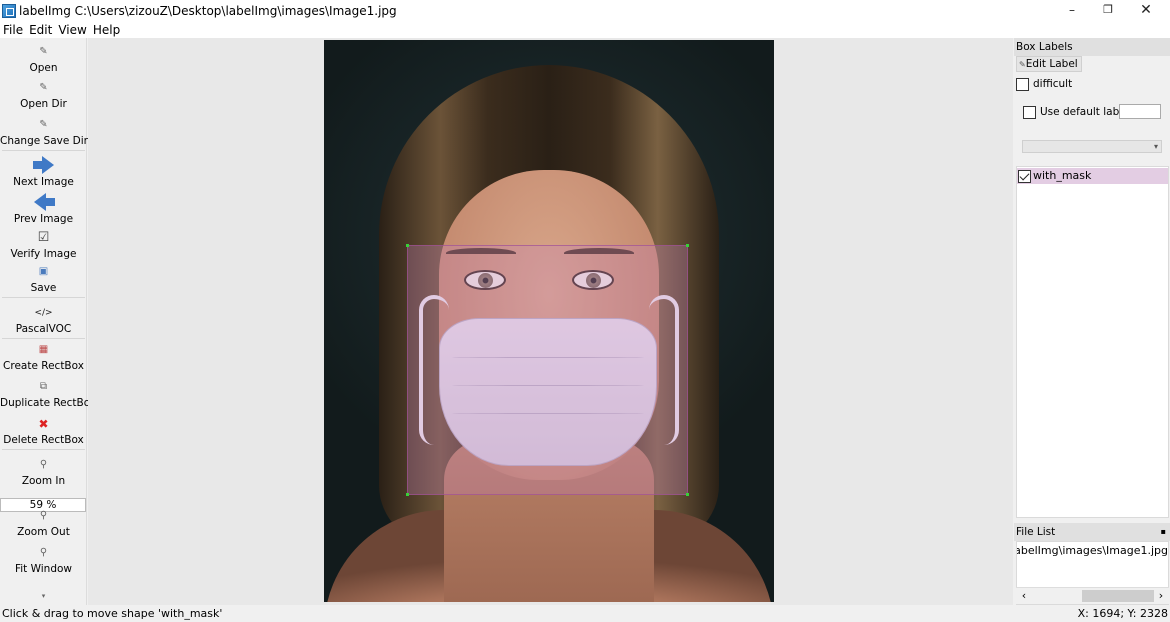 The image size is (1170, 622). Describe the element at coordinates (43, 322) in the screenshot. I see `format-button: </> PascalVOC` at that location.